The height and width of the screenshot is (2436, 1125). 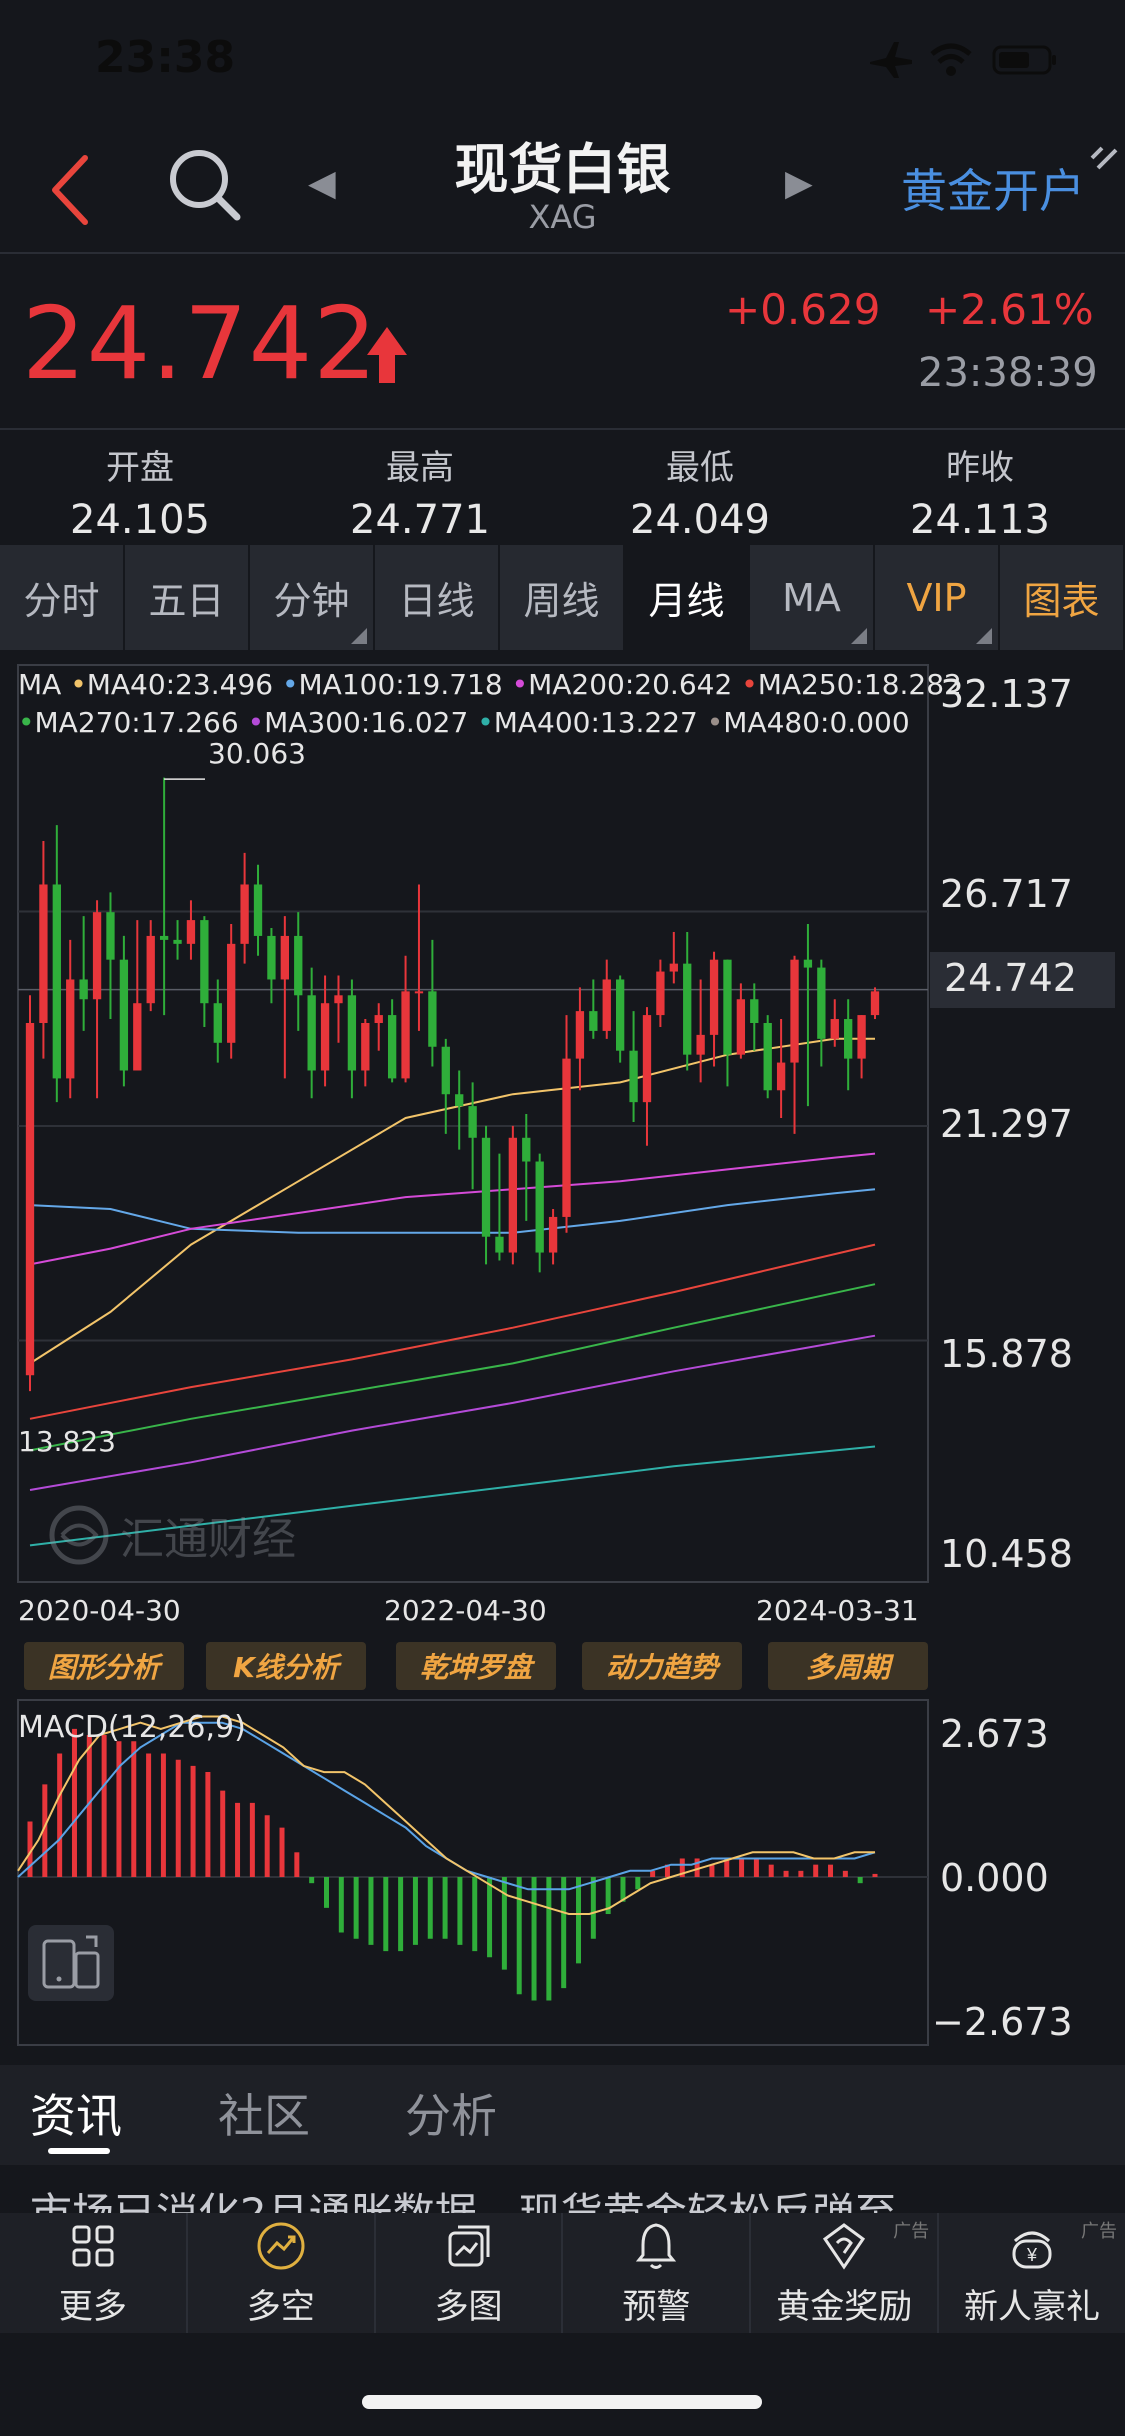 What do you see at coordinates (62, 597) in the screenshot?
I see `tab-intraday: 分时` at bounding box center [62, 597].